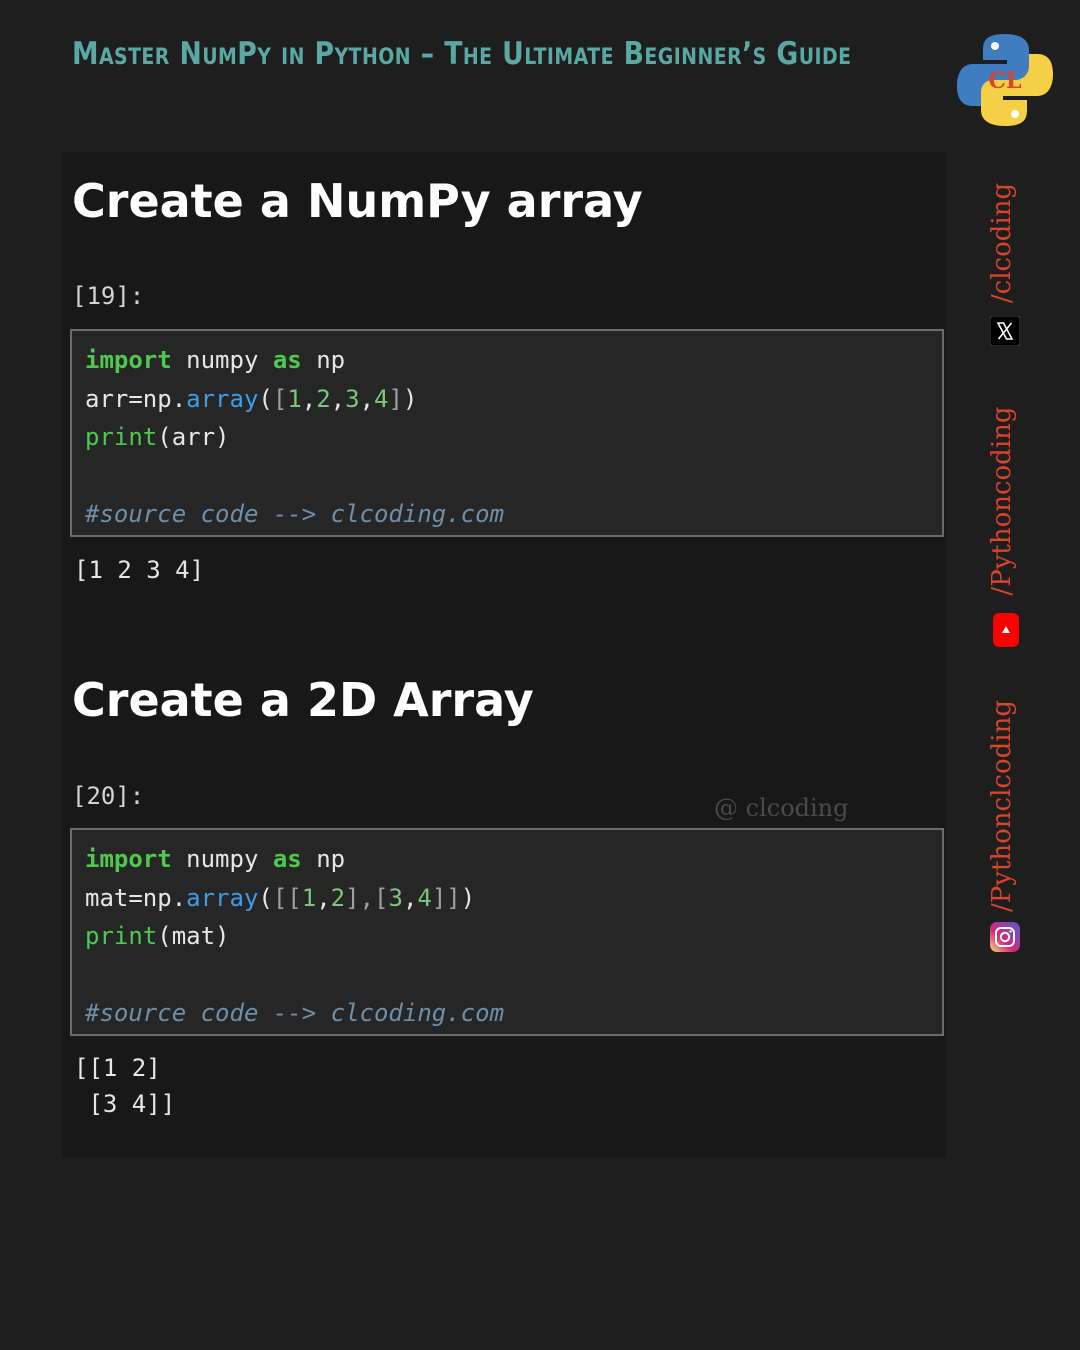  Describe the element at coordinates (125, 1086) in the screenshot. I see `cell-output-20: [[1 2] [3 4]]` at that location.